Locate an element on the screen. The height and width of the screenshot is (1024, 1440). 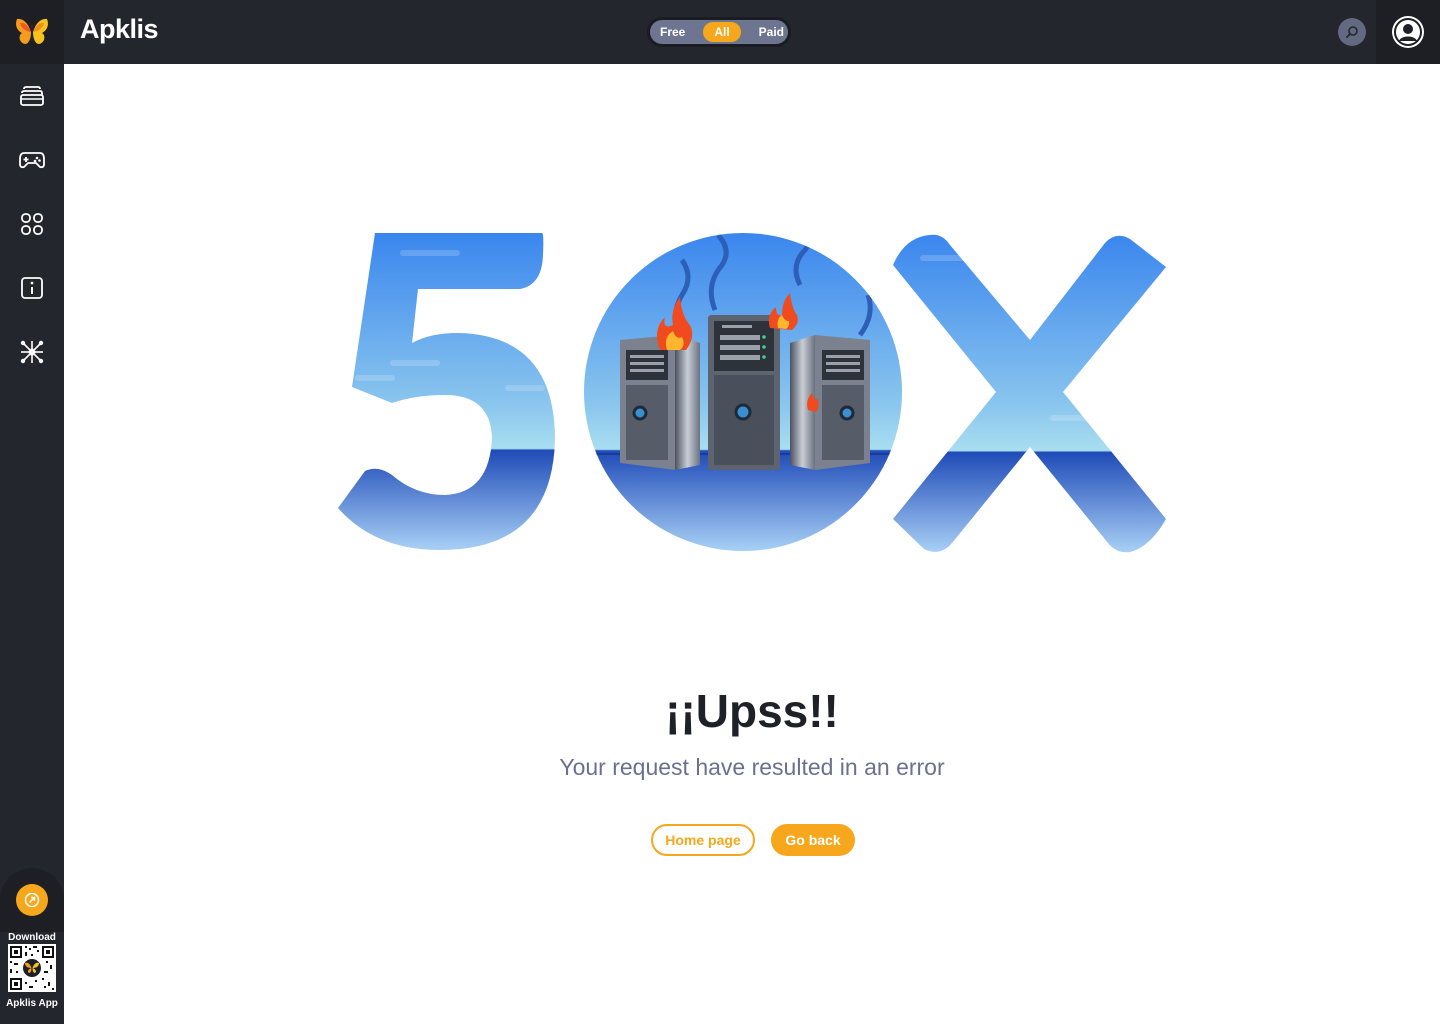
logo-button is located at coordinates (32, 32).